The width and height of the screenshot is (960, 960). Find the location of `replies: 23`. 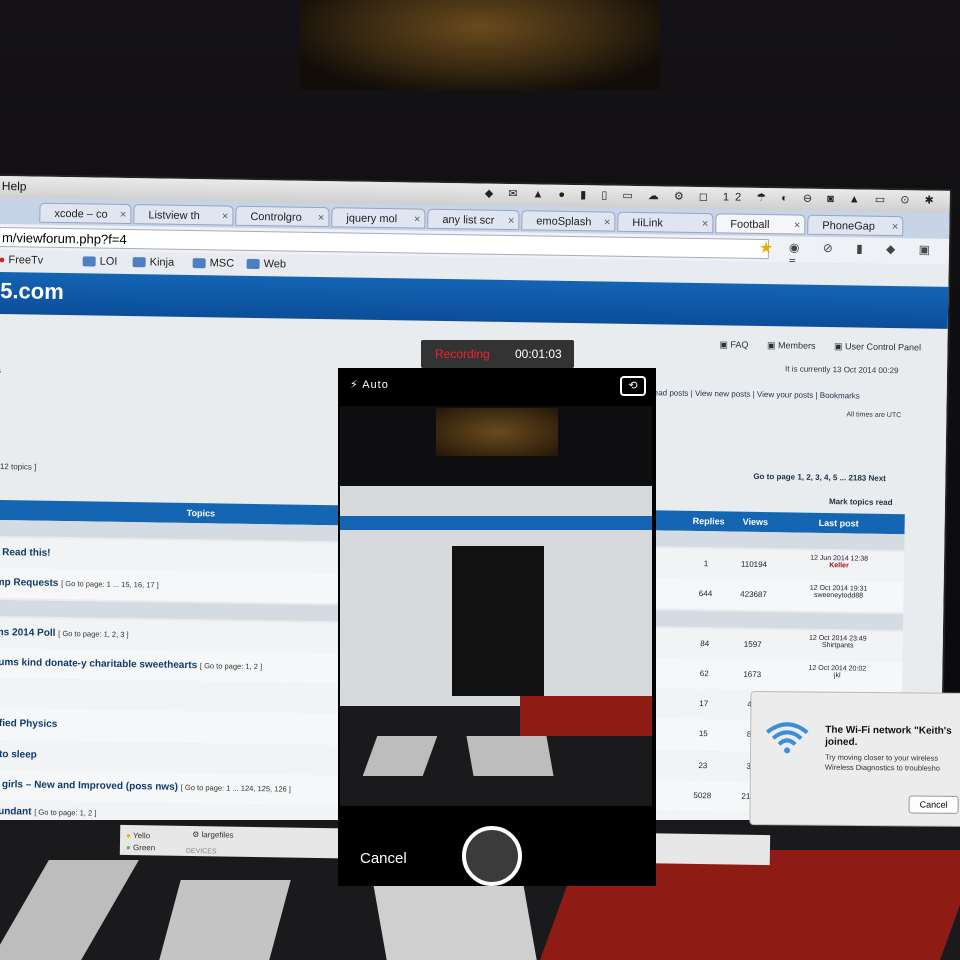

replies: 23 is located at coordinates (703, 766).